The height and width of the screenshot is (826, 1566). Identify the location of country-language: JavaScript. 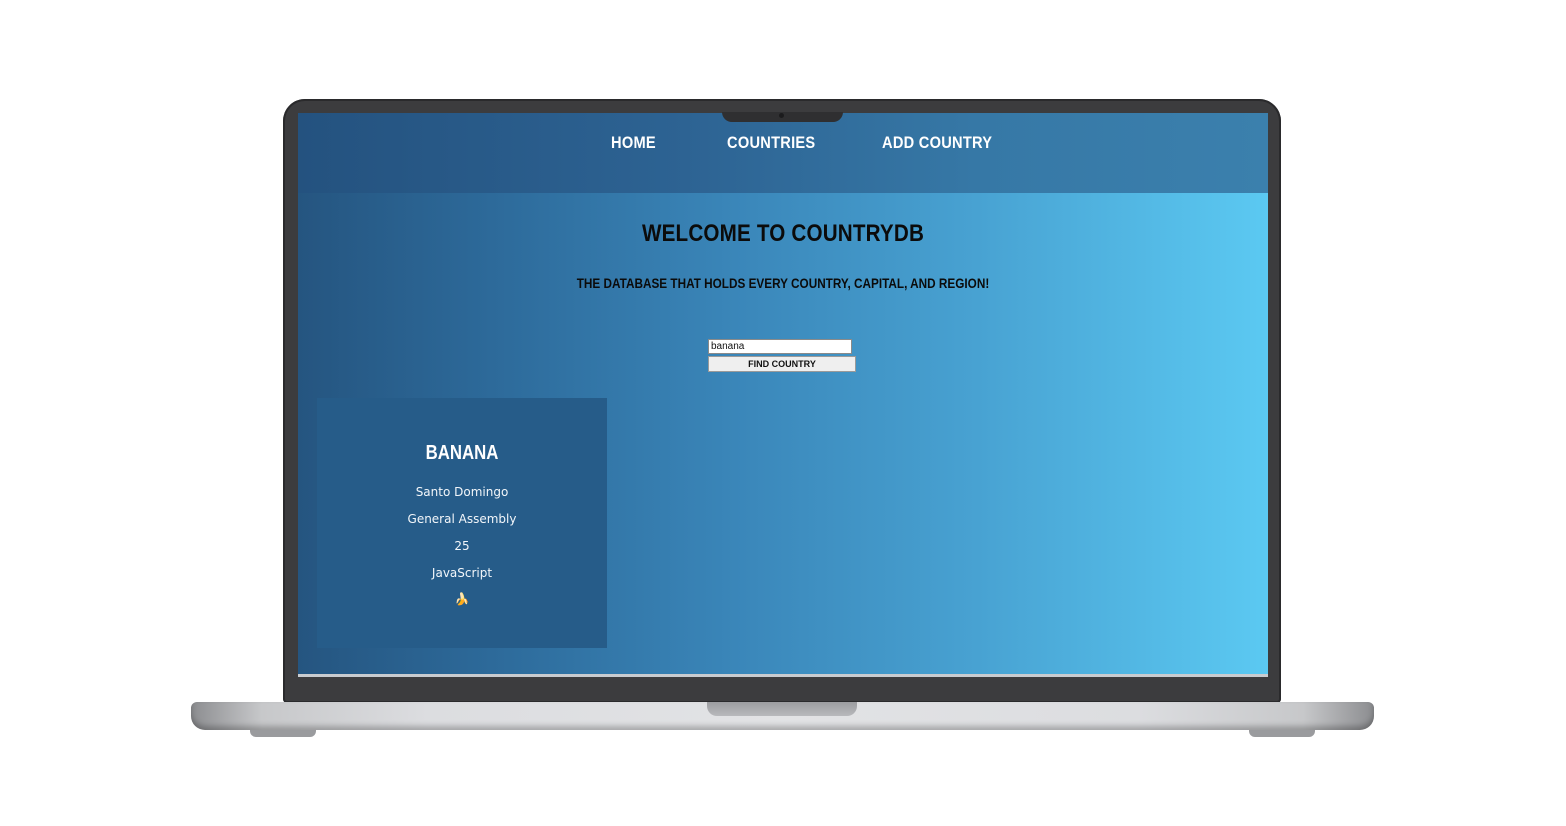
(462, 573).